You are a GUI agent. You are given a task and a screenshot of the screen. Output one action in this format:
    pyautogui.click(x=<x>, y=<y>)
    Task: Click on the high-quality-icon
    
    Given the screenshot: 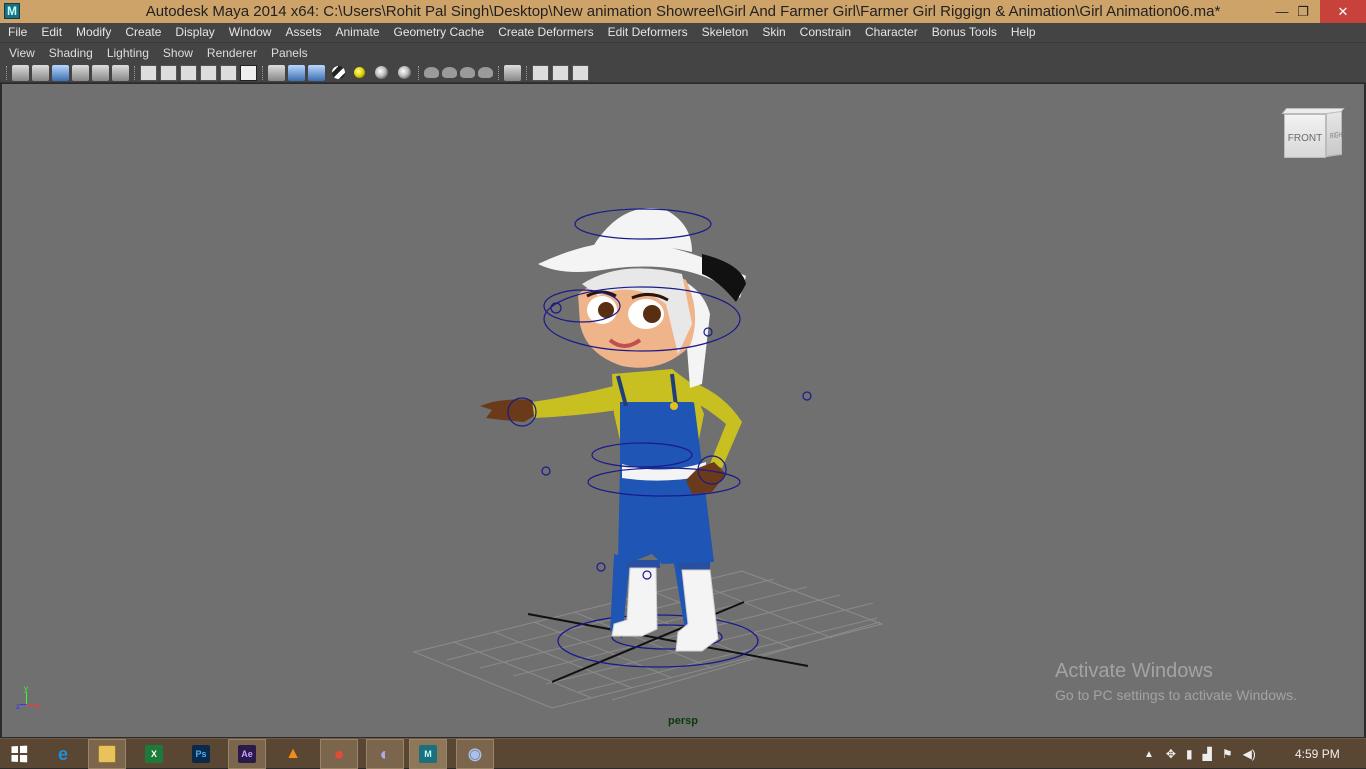 What is the action you would take?
    pyautogui.click(x=404, y=72)
    